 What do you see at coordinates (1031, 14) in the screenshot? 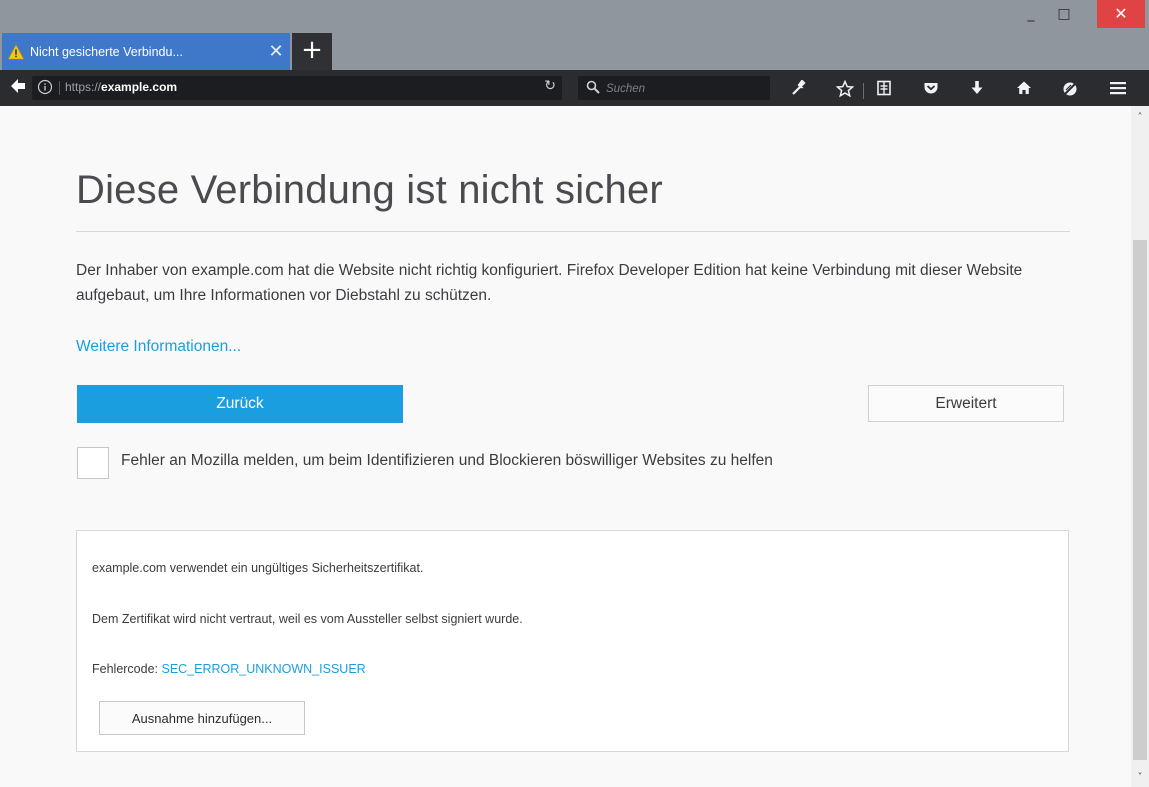
I see `minimize-button: _` at bounding box center [1031, 14].